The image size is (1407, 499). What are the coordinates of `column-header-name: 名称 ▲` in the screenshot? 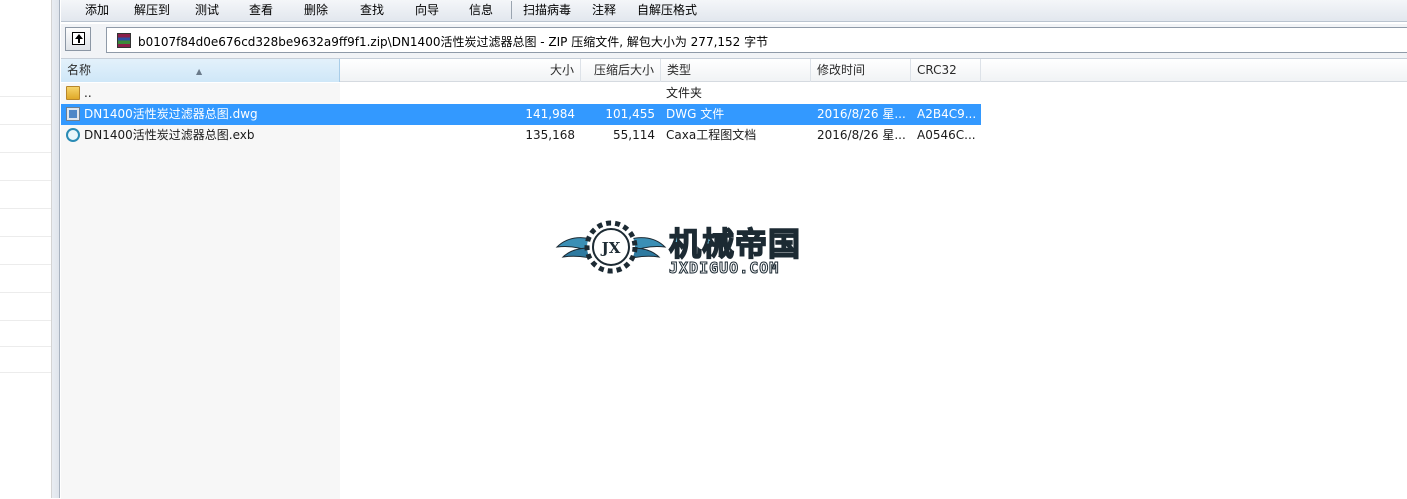 It's located at (200, 70).